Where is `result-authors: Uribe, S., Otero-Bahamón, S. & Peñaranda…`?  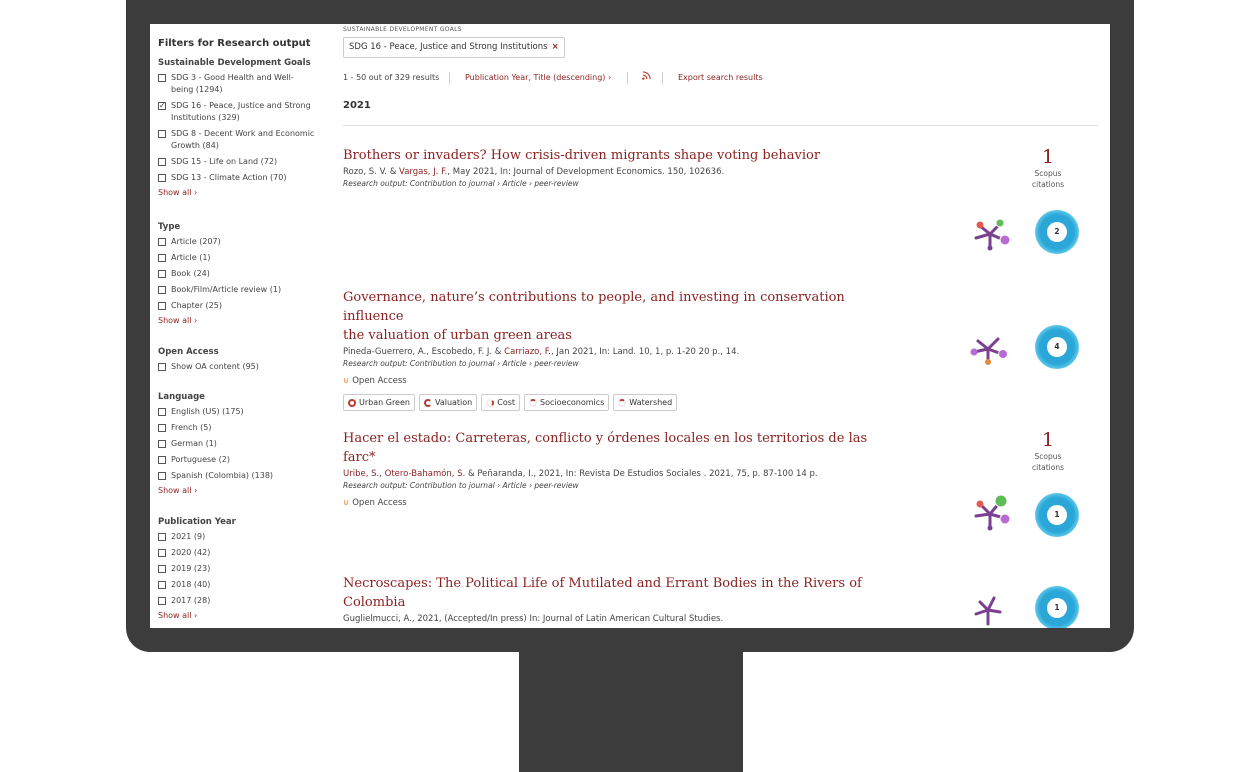 result-authors: Uribe, S., Otero-Bahamón, S. & Peñaranda… is located at coordinates (623, 474).